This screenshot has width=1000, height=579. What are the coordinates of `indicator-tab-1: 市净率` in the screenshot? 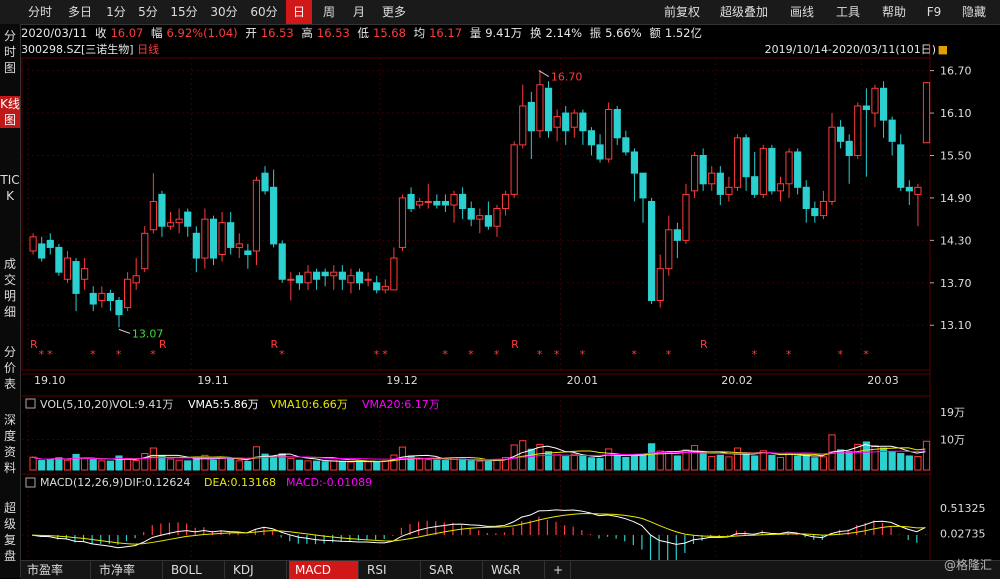 It's located at (128, 570).